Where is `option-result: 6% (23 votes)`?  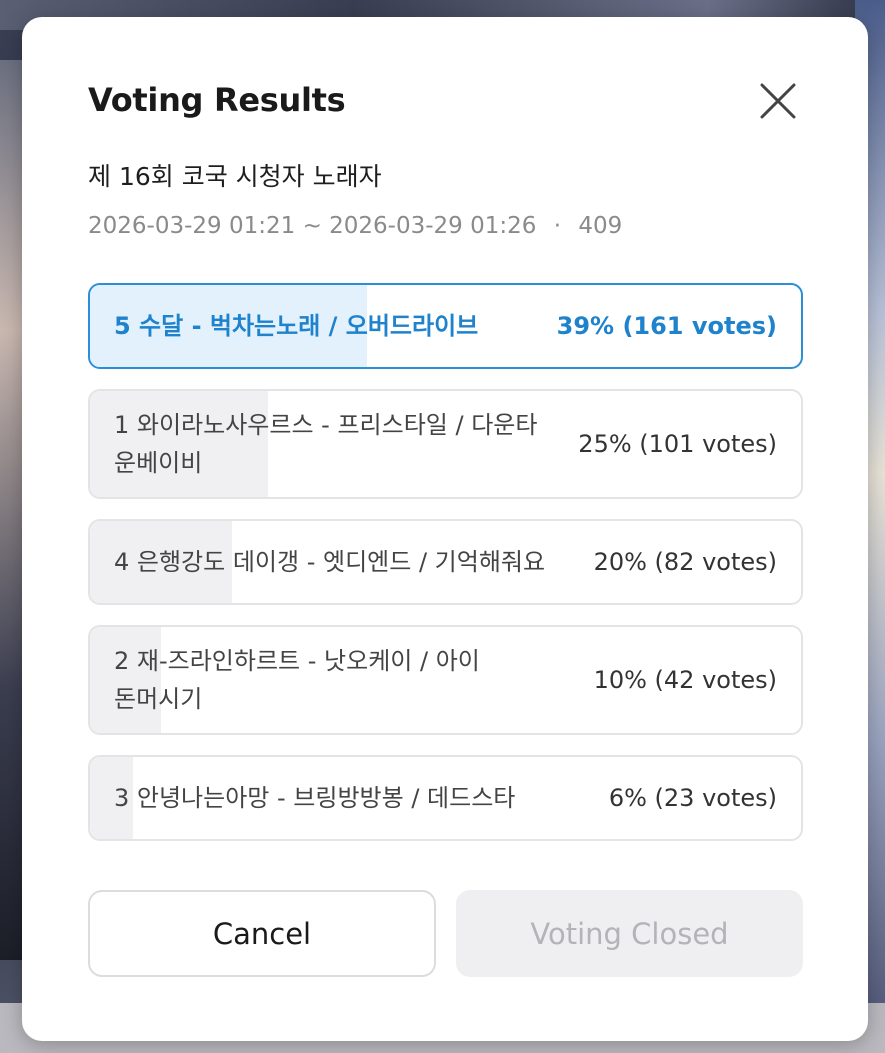
option-result: 6% (23 votes) is located at coordinates (692, 798).